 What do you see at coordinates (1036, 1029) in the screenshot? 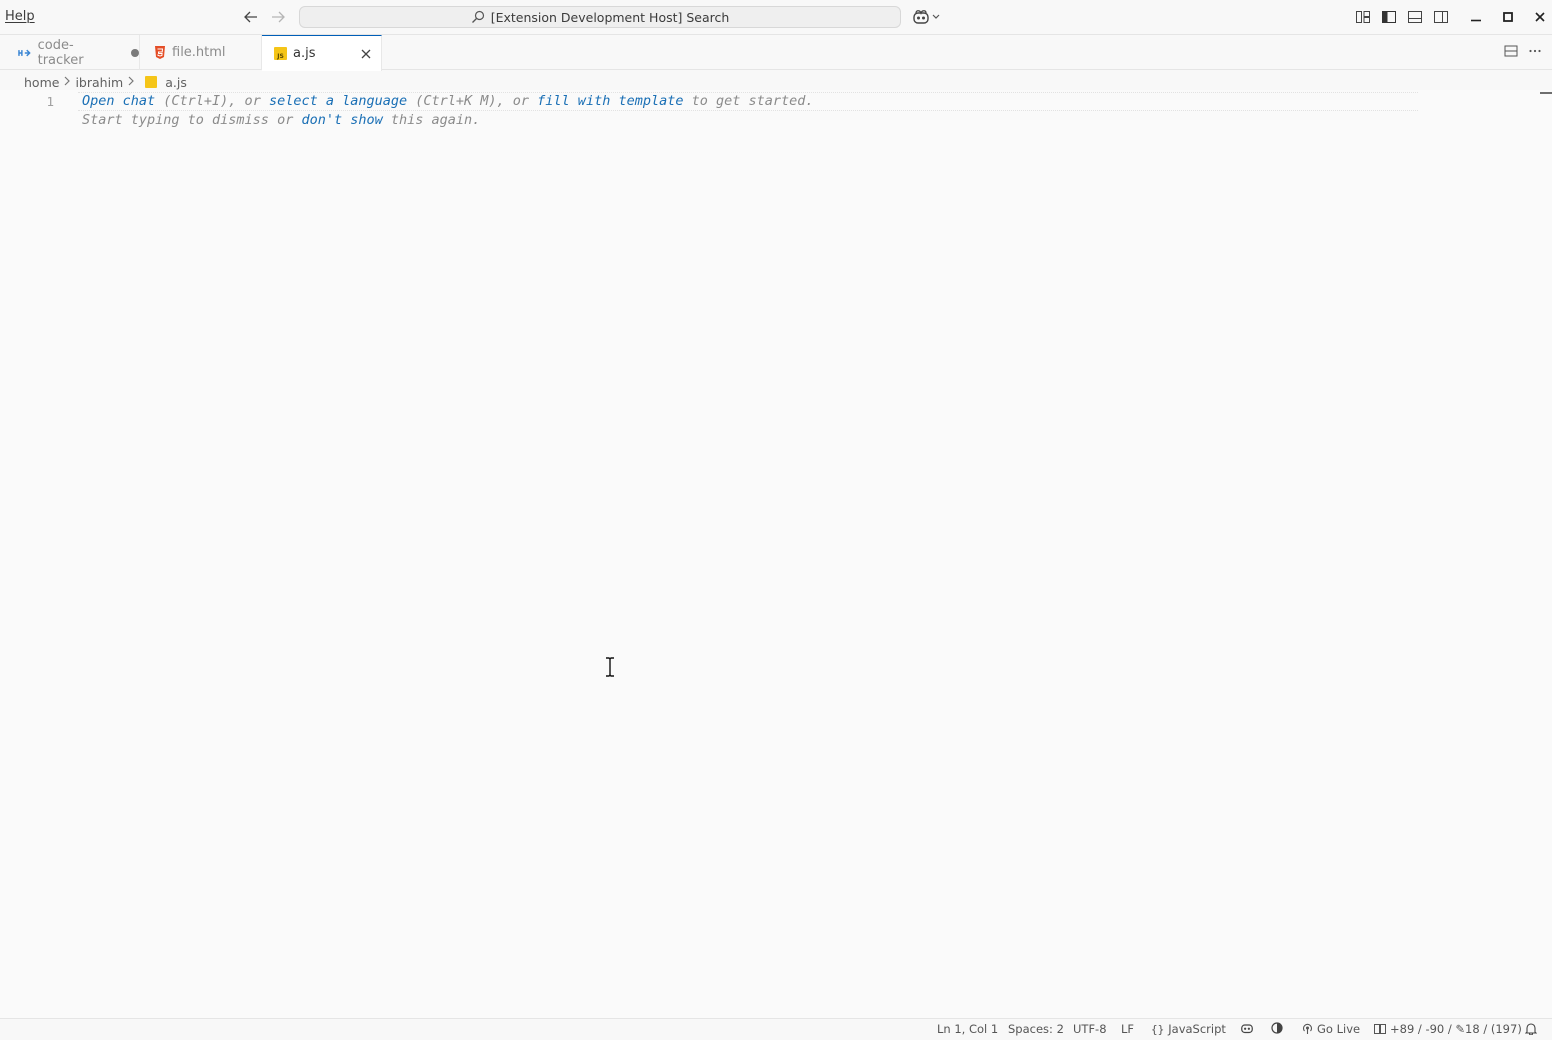
I see `status-indentation: Spaces: 2` at bounding box center [1036, 1029].